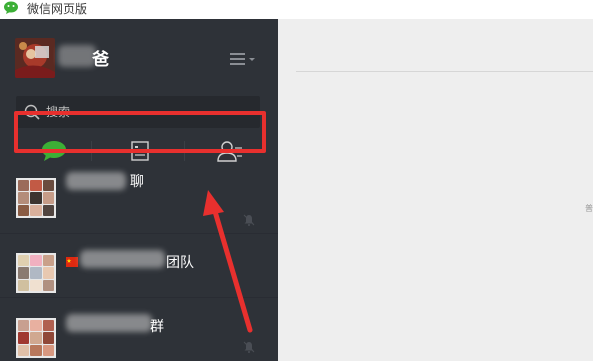 This screenshot has width=593, height=361. I want to click on tab-articles, so click(140, 151).